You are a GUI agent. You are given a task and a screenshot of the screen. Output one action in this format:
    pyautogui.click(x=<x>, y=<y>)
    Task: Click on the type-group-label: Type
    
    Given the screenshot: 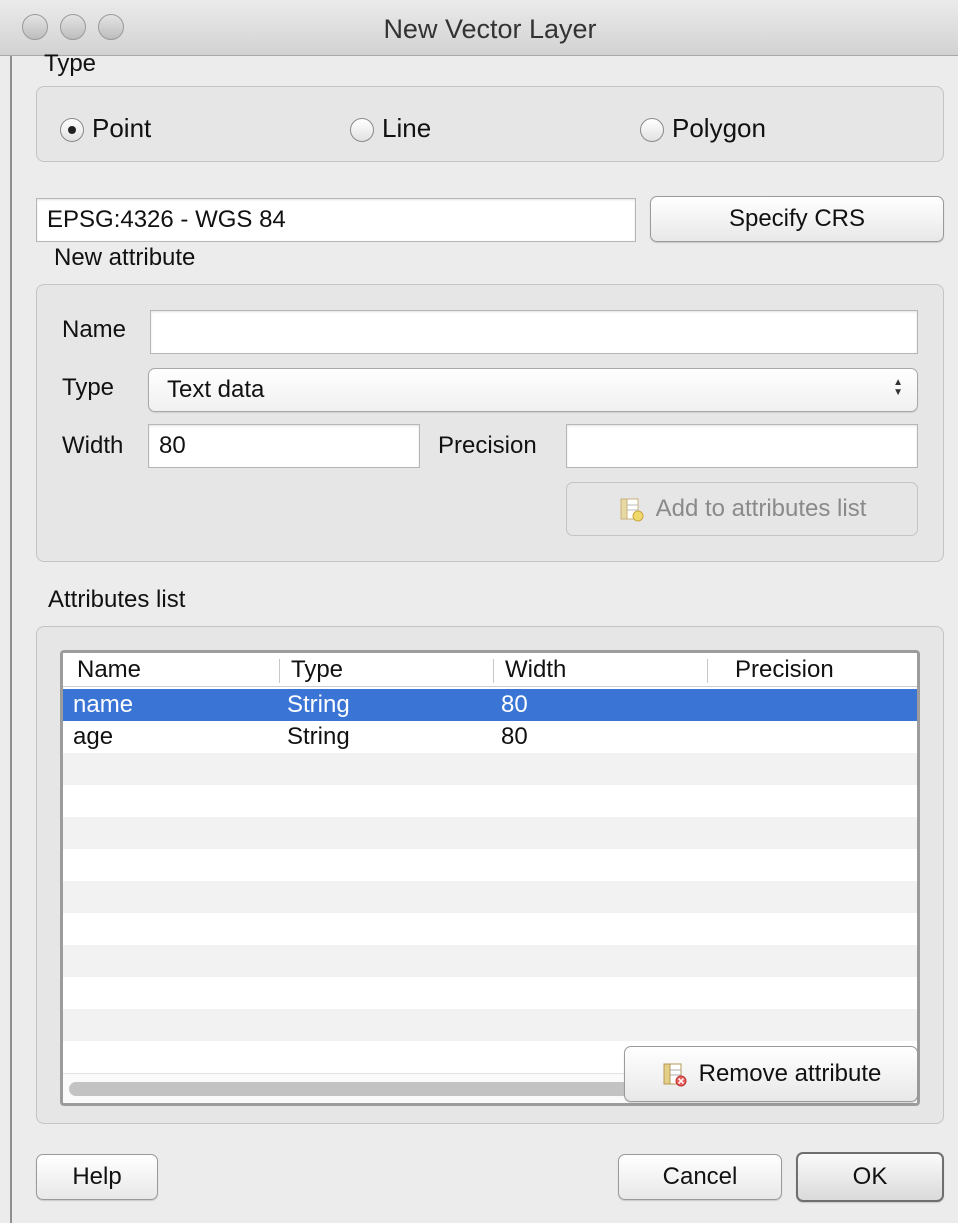 What is the action you would take?
    pyautogui.click(x=70, y=63)
    